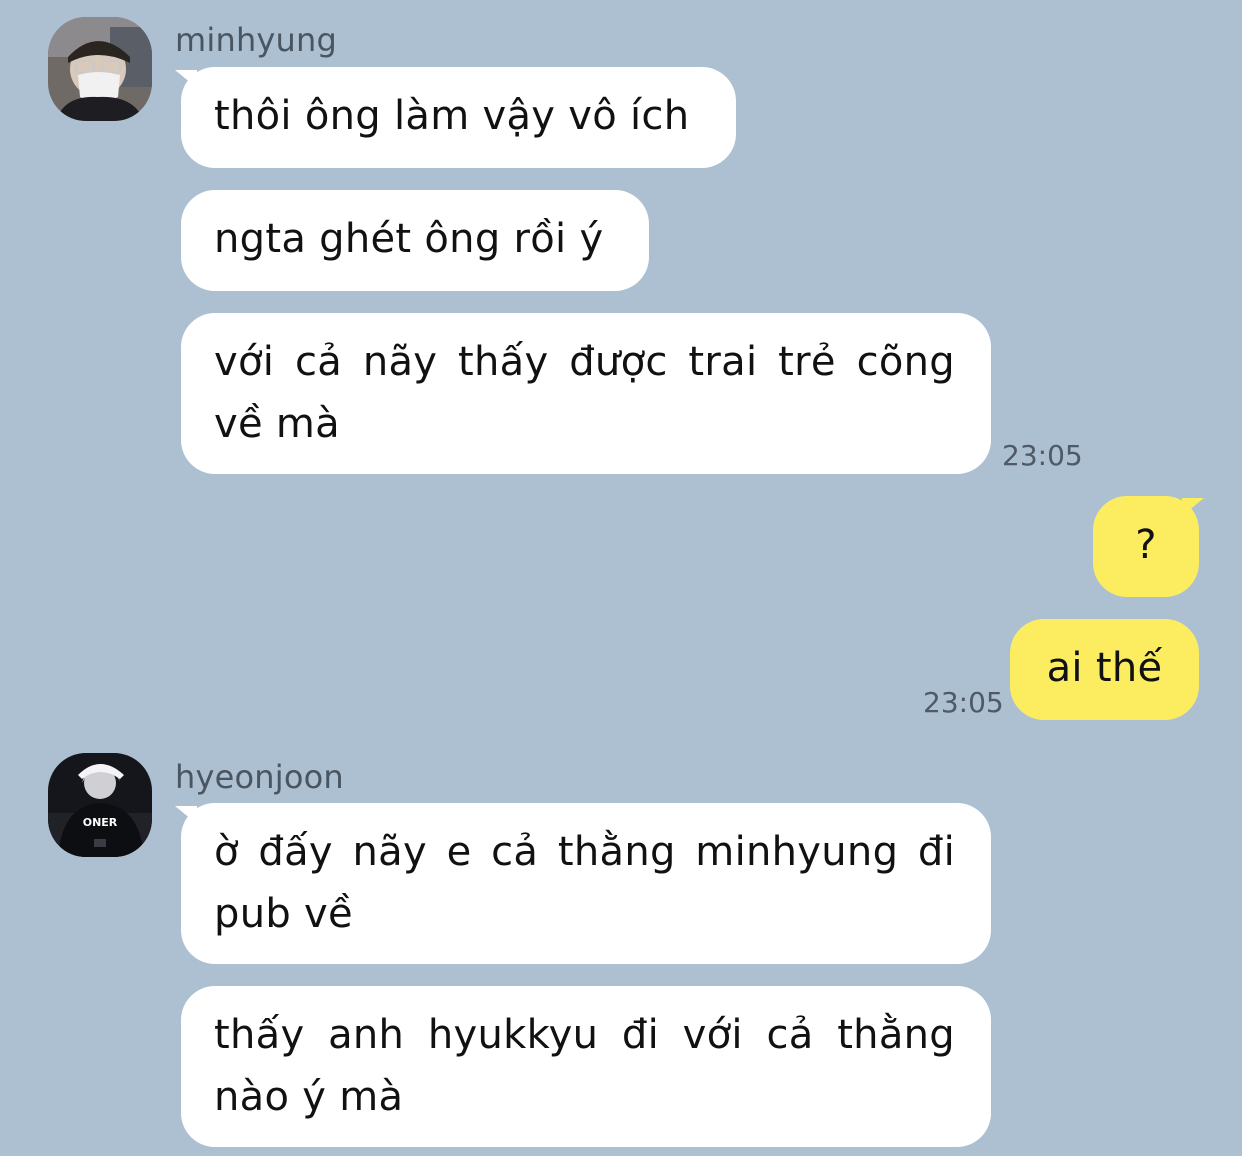 The image size is (1242, 1156). I want to click on message-bubble: ờ đấy nãy e cả thằng minhyung đi pub về, so click(586, 883).